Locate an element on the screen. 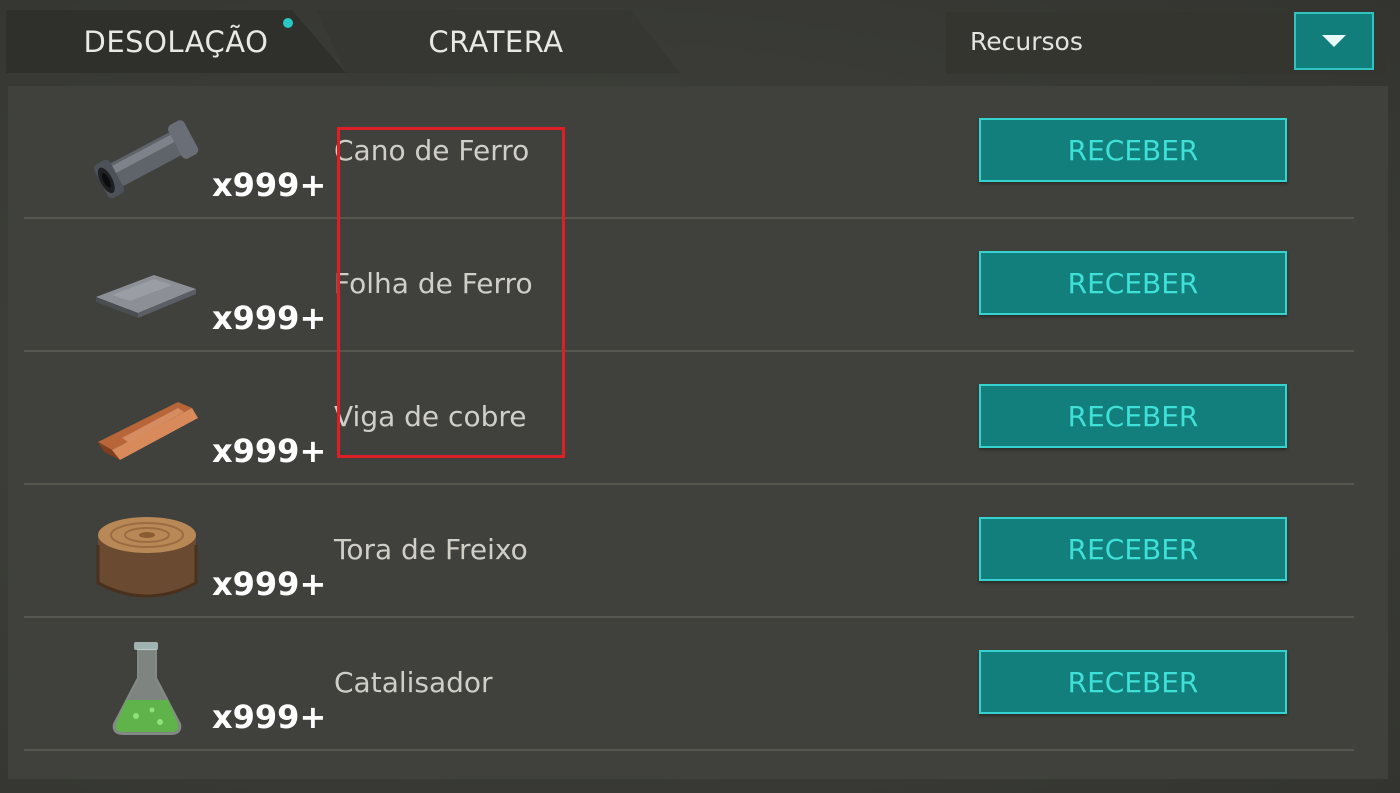 This screenshot has width=1400, height=793. tab-cratera: CRATERA is located at coordinates (496, 41).